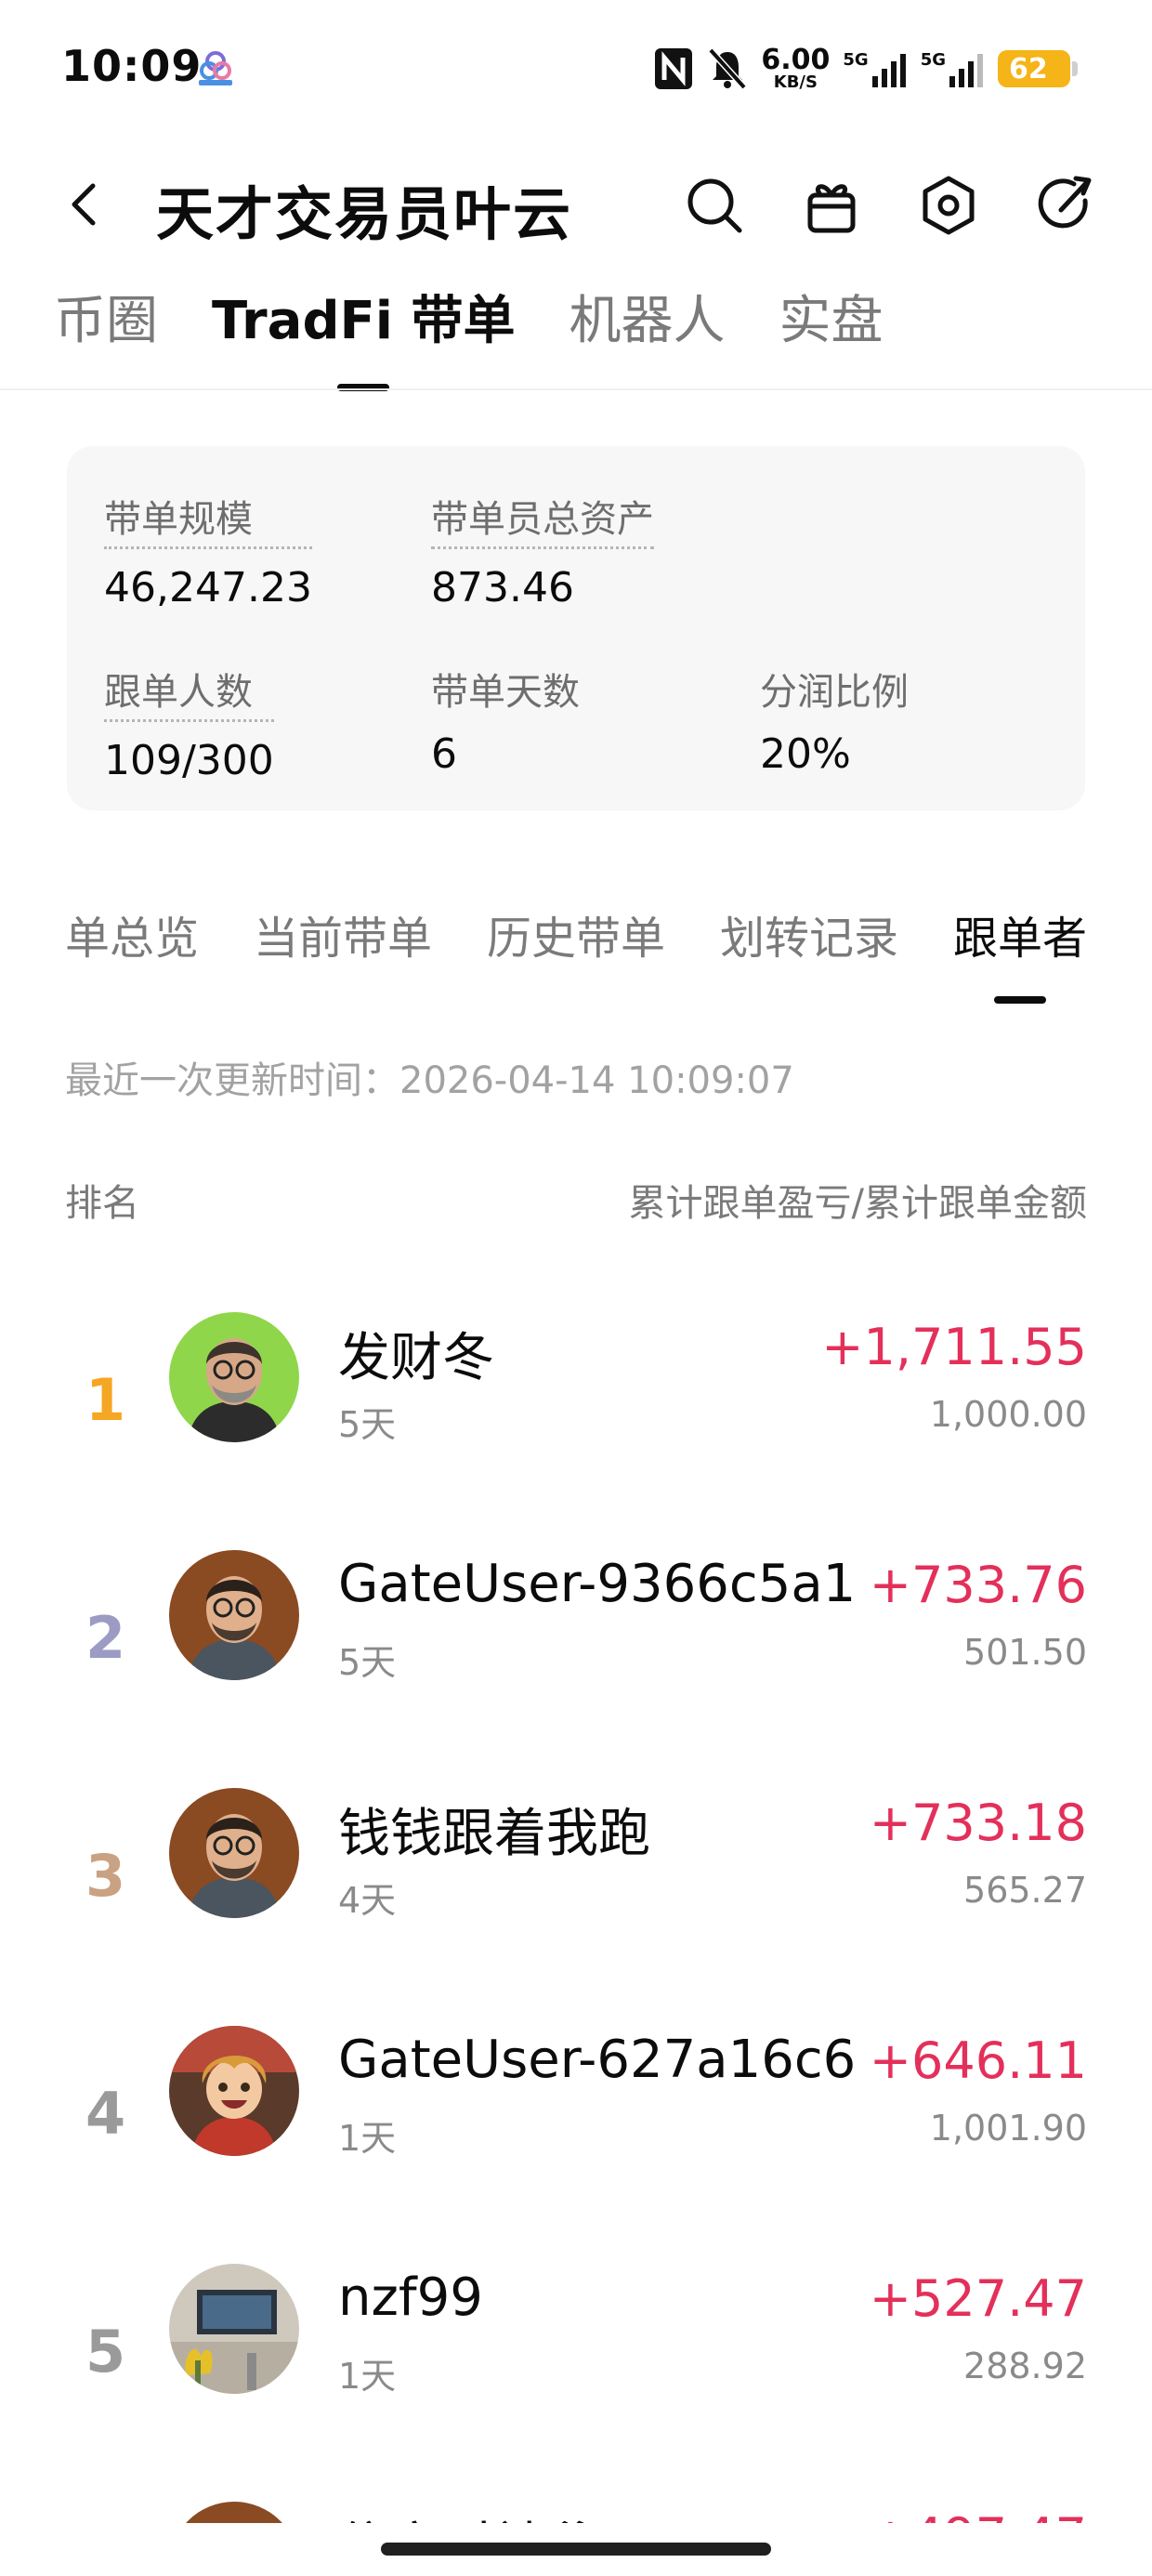 The image size is (1152, 2576). I want to click on follower-row: 6 信安财神爷 +497.47, so click(576, 2493).